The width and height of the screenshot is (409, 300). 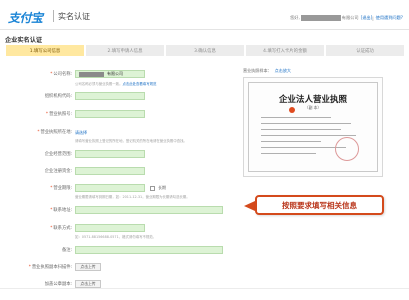 What do you see at coordinates (313, 107) in the screenshot?
I see `license-subtitle: （副 本）` at bounding box center [313, 107].